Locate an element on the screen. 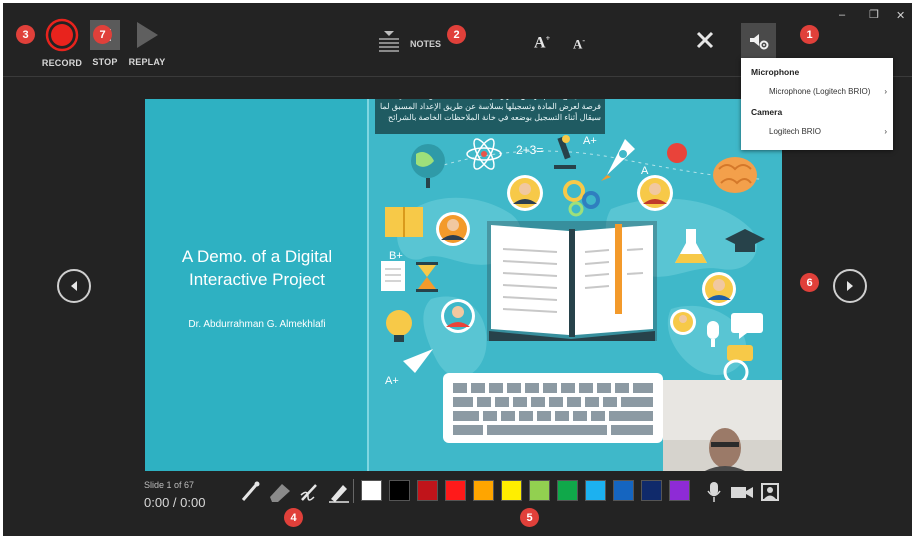  chevron-left-icon is located at coordinates (74, 286).